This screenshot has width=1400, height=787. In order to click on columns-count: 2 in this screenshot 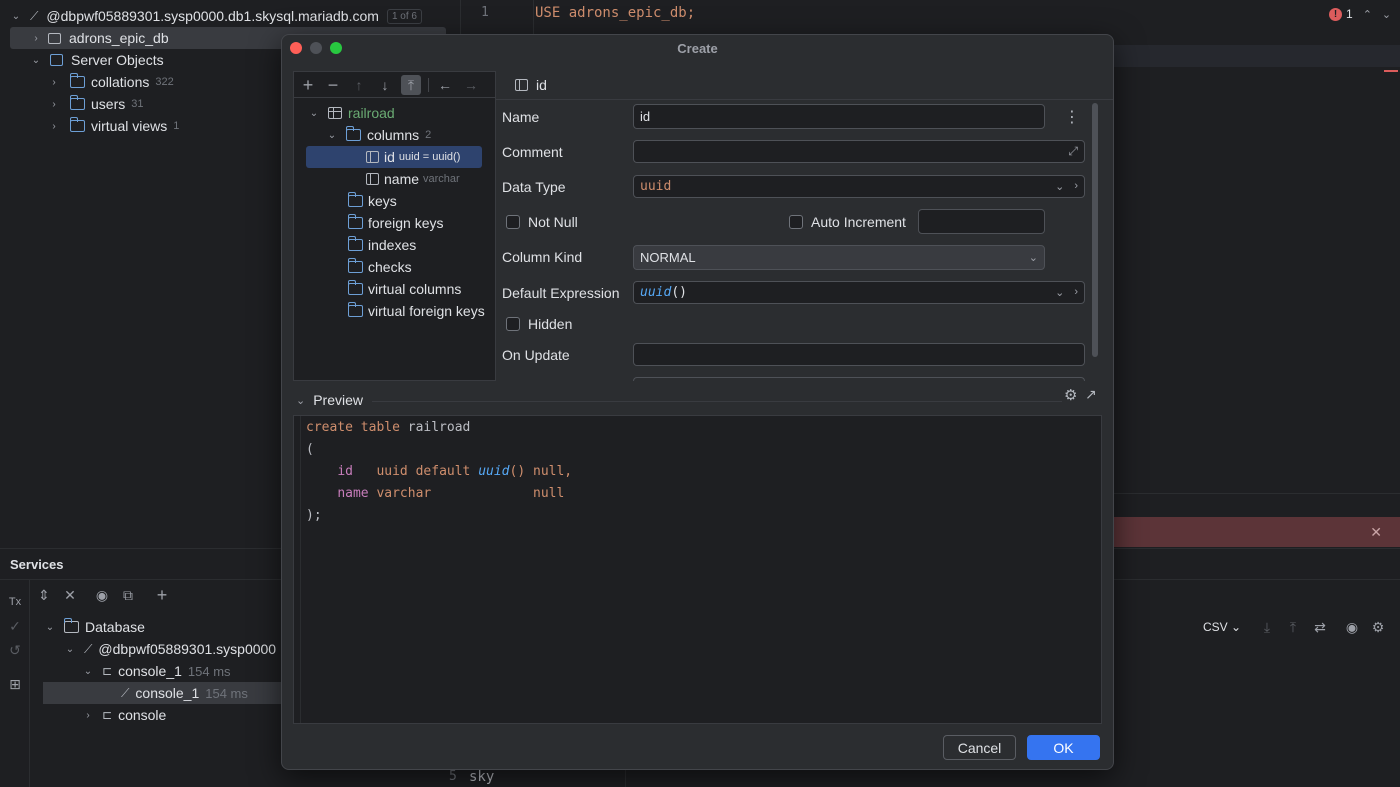, I will do `click(428, 135)`.